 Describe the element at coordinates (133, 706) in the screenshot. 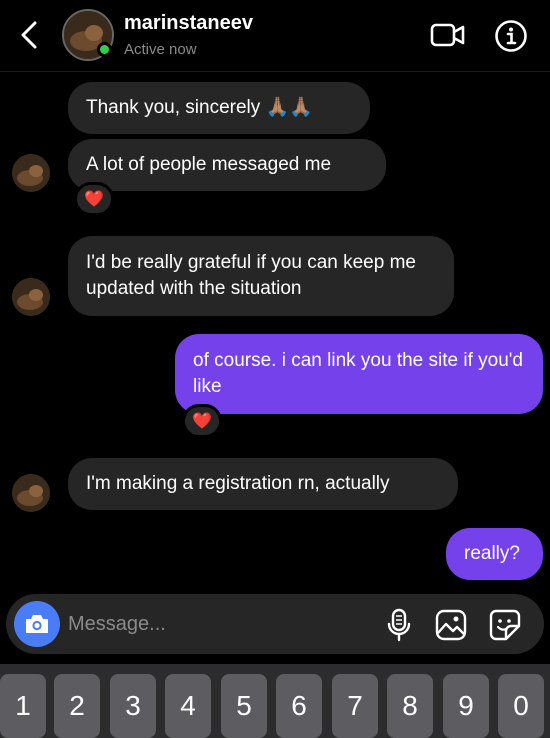

I see `key-3: 3` at that location.